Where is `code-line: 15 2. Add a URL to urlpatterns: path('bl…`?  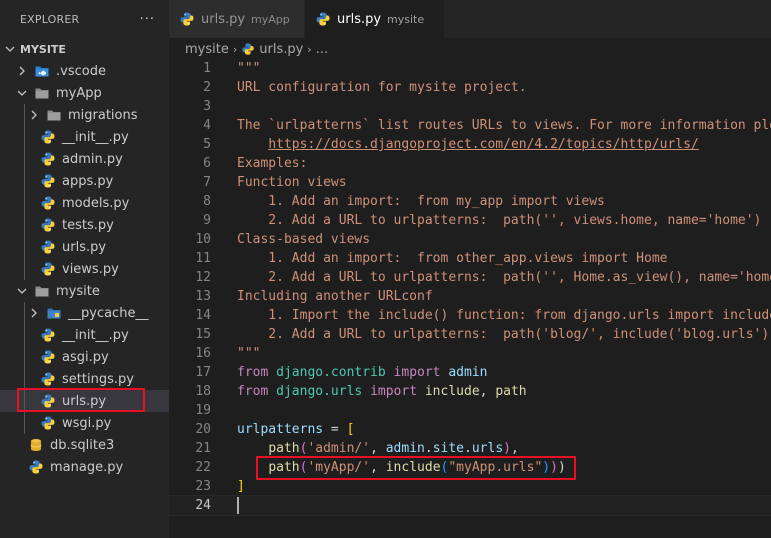 code-line: 15 2. Add a URL to urlpatterns: path('bl… is located at coordinates (470, 334).